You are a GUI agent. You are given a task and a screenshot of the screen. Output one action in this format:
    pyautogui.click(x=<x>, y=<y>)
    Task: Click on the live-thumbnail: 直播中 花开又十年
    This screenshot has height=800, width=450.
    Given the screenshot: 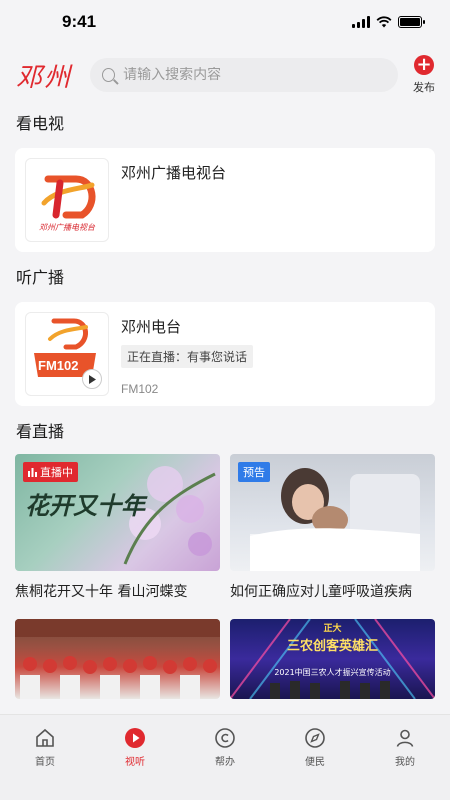 What is the action you would take?
    pyautogui.click(x=117, y=512)
    